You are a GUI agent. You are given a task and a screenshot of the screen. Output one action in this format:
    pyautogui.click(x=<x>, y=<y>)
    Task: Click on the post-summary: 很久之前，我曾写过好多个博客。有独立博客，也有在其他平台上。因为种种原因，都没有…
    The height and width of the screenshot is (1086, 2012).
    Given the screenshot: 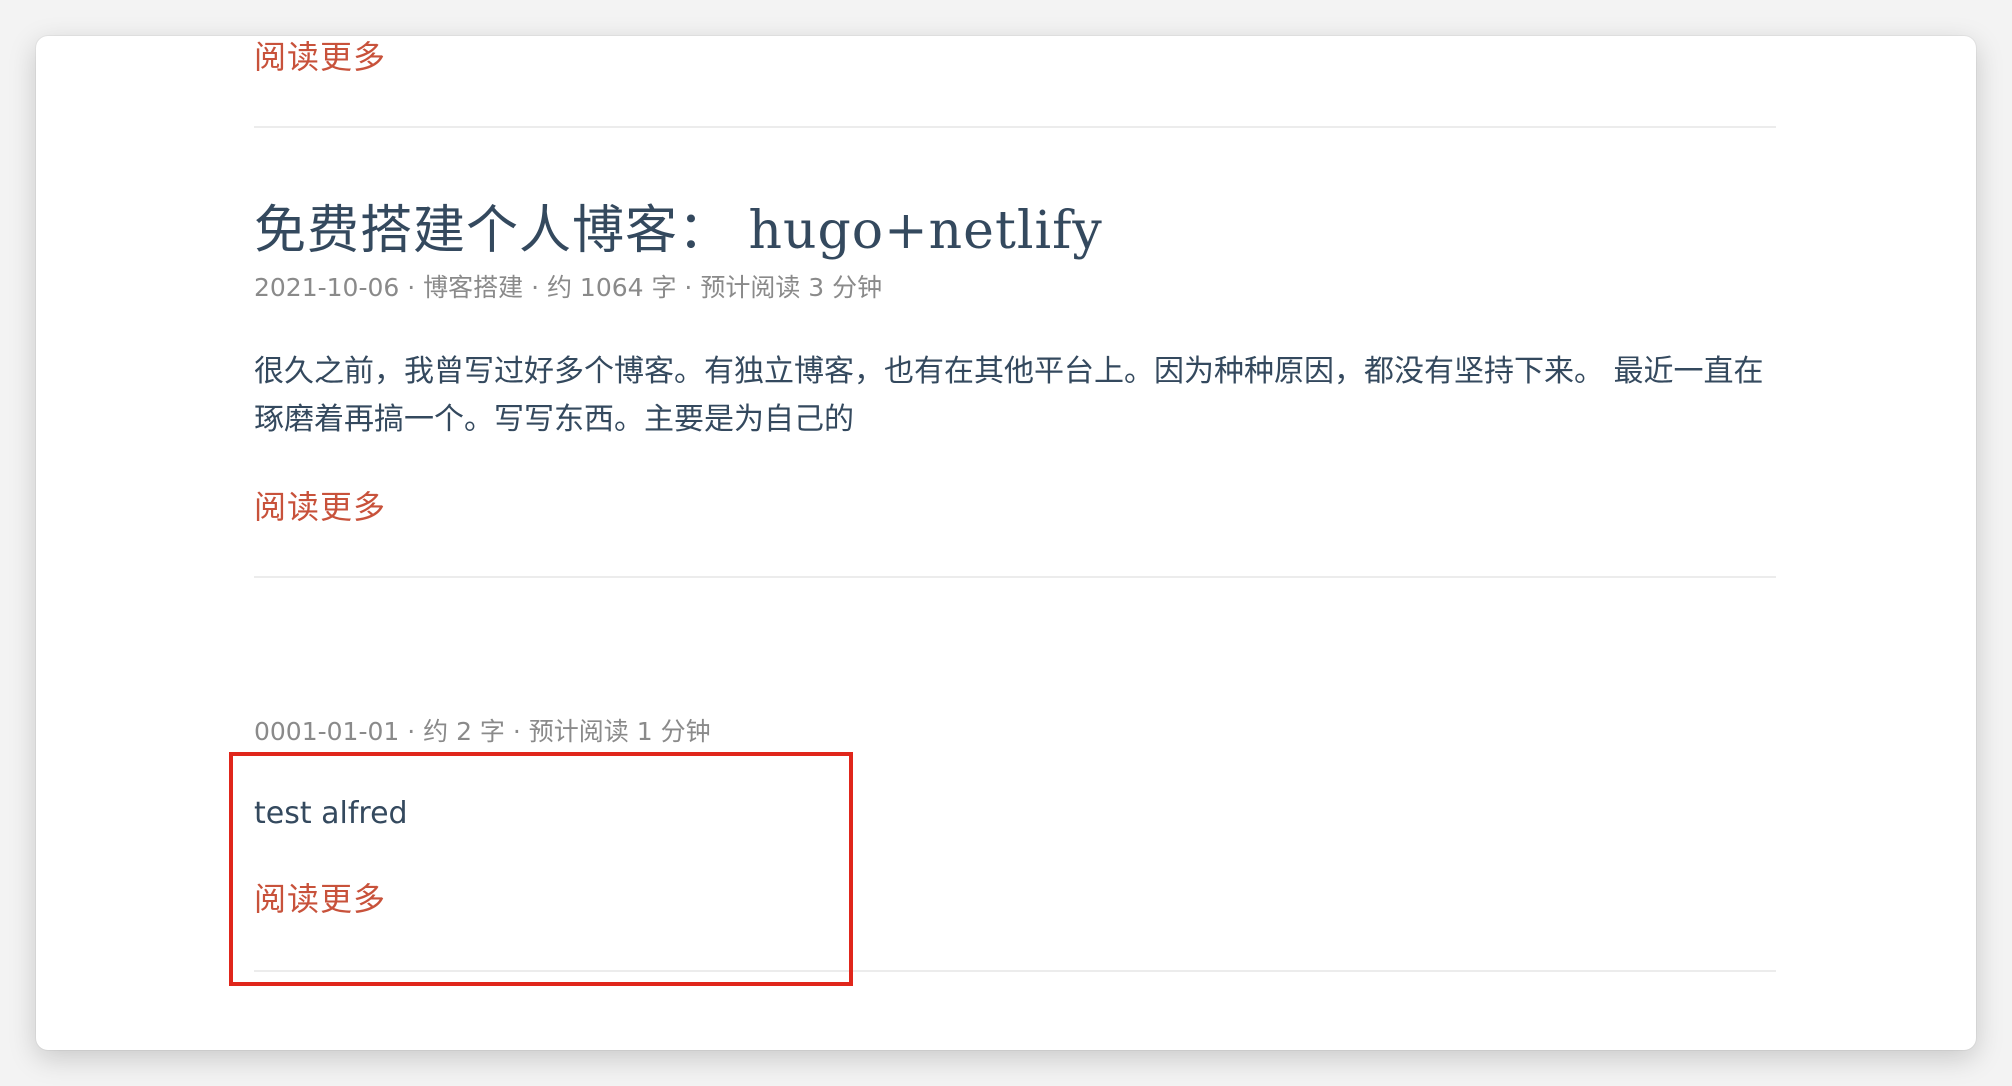 What is the action you would take?
    pyautogui.click(x=1009, y=395)
    